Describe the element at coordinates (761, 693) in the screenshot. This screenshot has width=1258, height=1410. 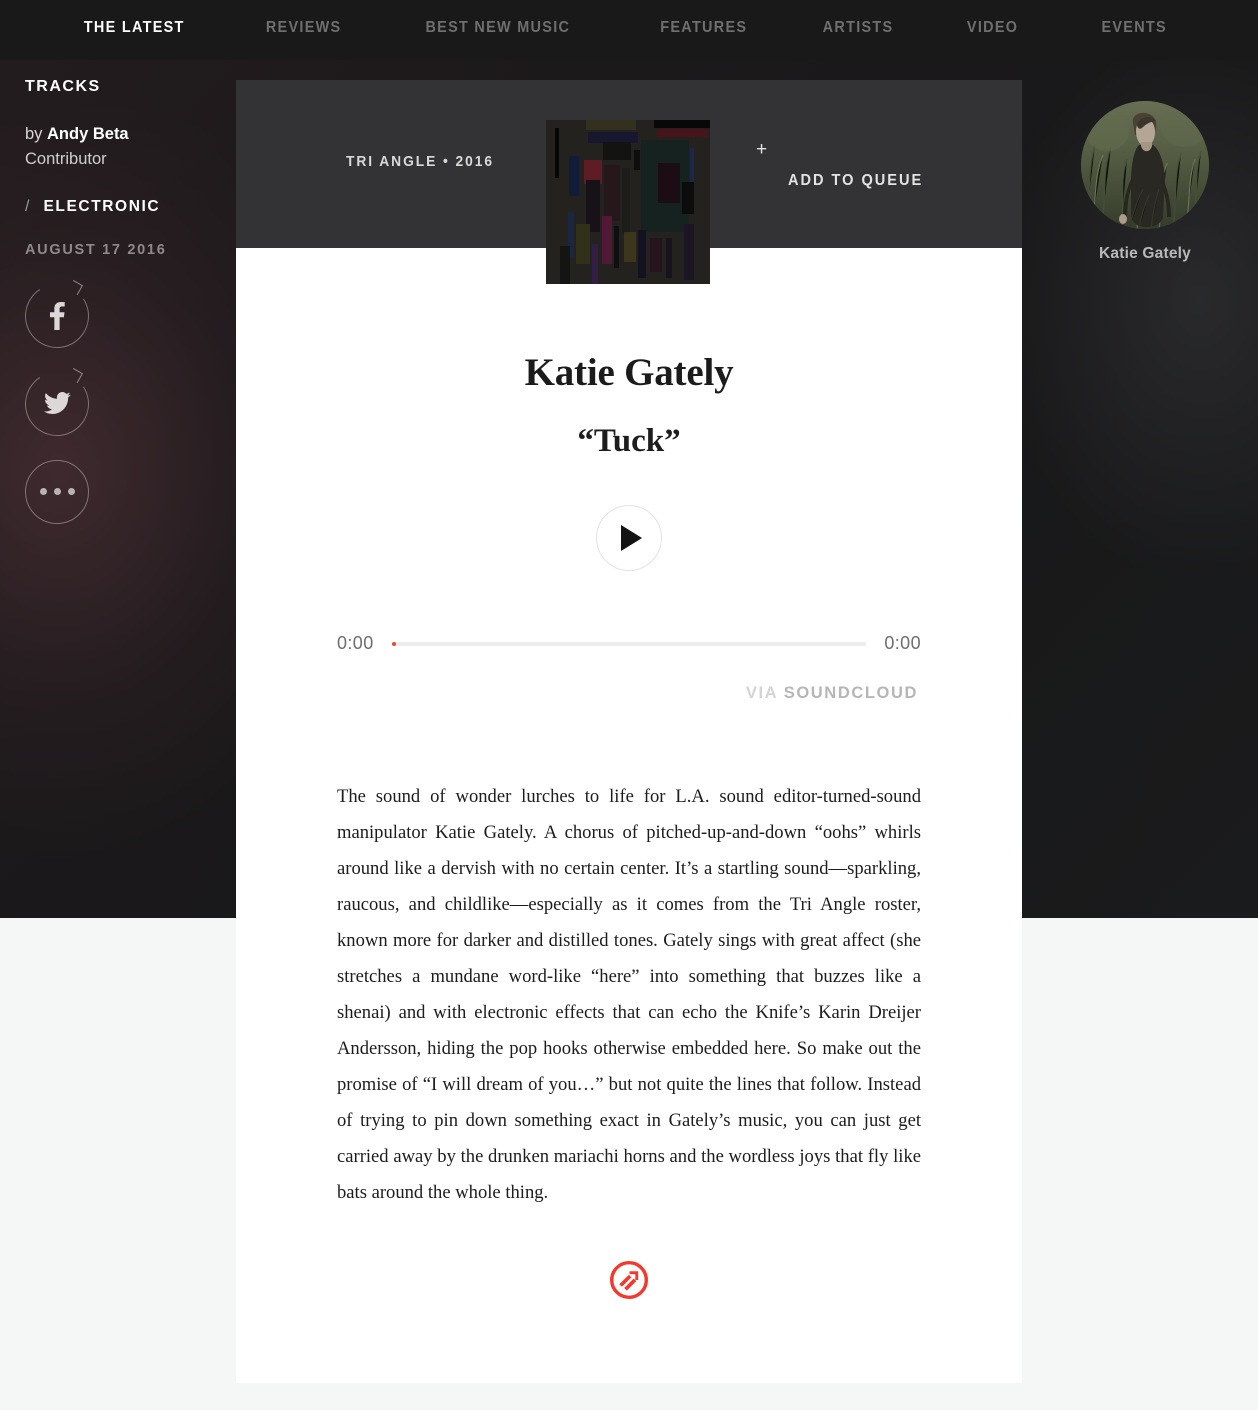
I see `via-label: VIA` at that location.